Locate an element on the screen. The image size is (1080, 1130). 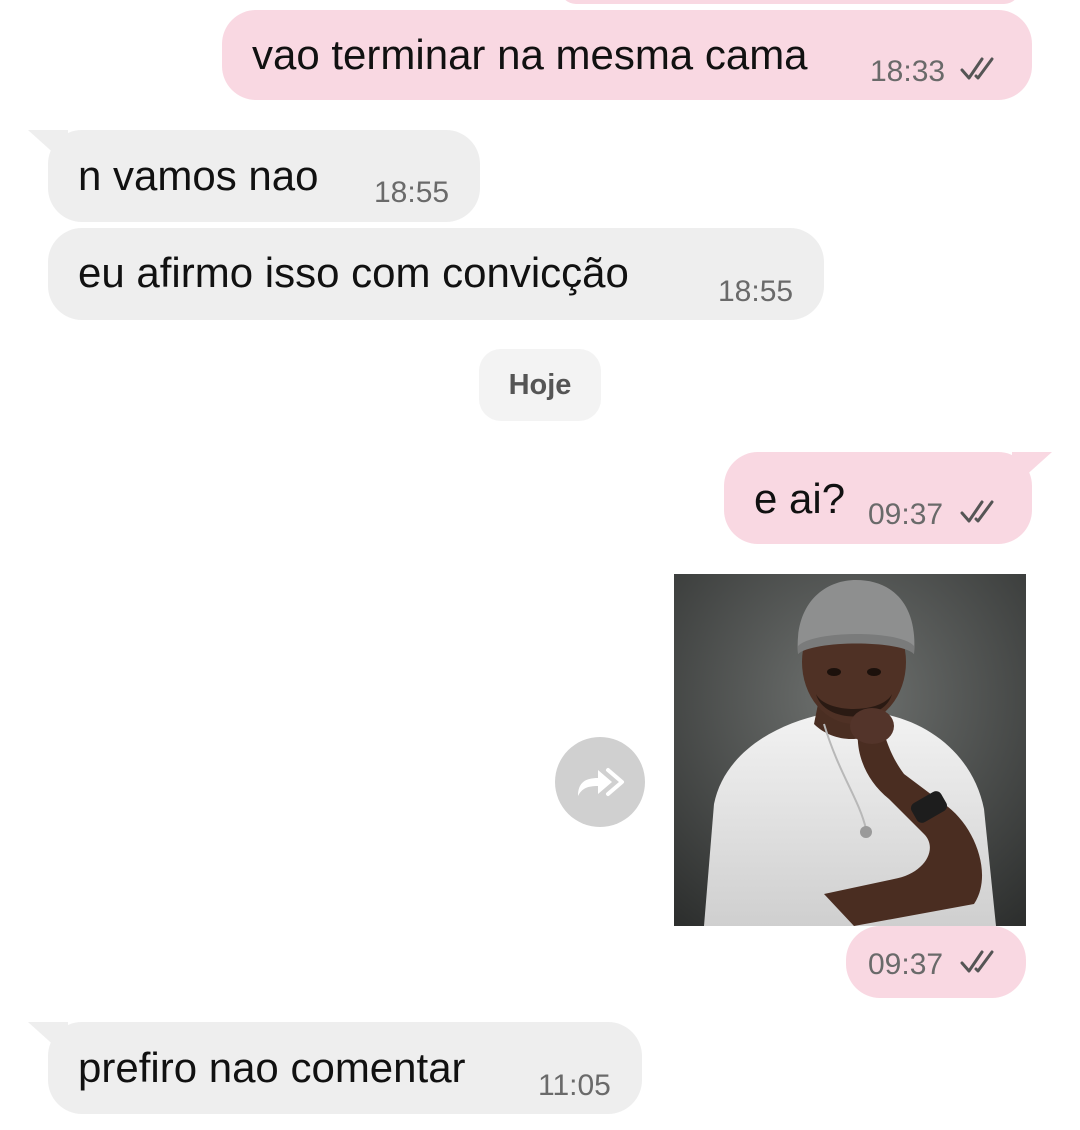
message-bubble-outgoing: e ai? 09:37 is located at coordinates (878, 498).